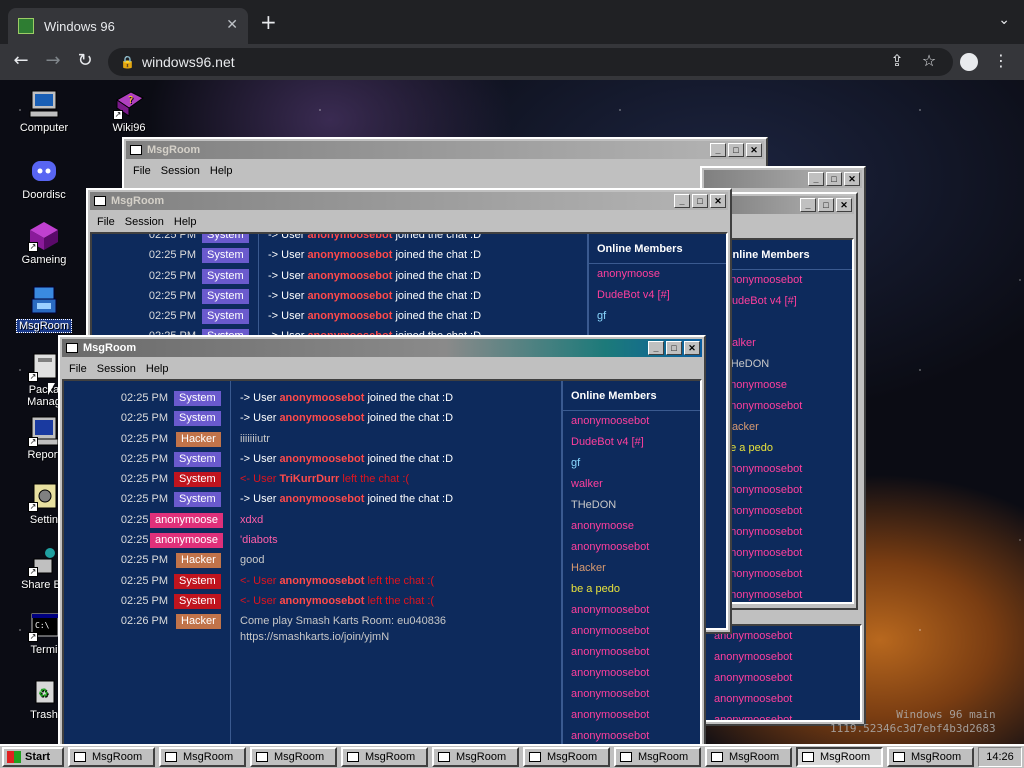 The height and width of the screenshot is (768, 1024). Describe the element at coordinates (268, 22) in the screenshot. I see `new-tab-icon: +` at that location.